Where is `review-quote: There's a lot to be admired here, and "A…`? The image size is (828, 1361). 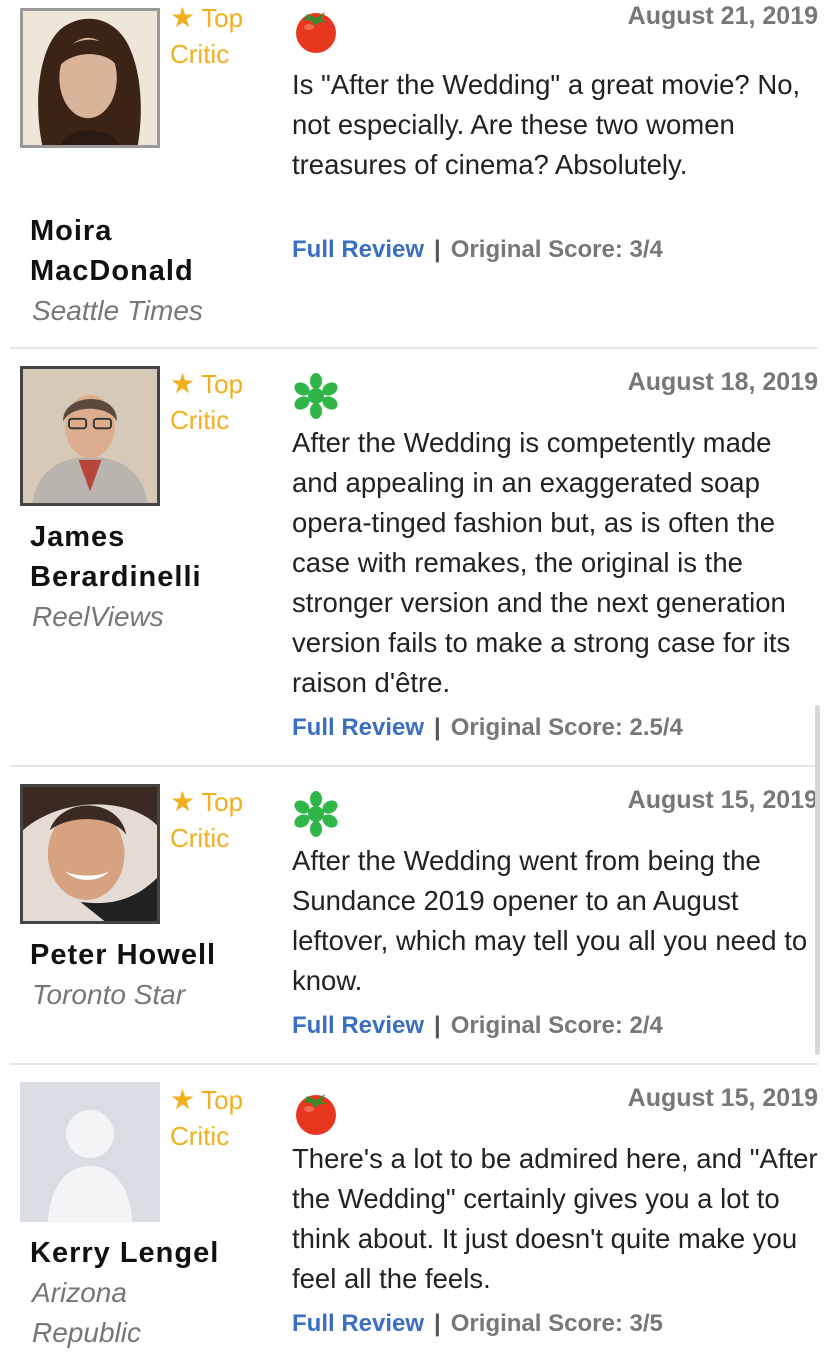 review-quote: There's a lot to be admired here, and "A… is located at coordinates (555, 1218).